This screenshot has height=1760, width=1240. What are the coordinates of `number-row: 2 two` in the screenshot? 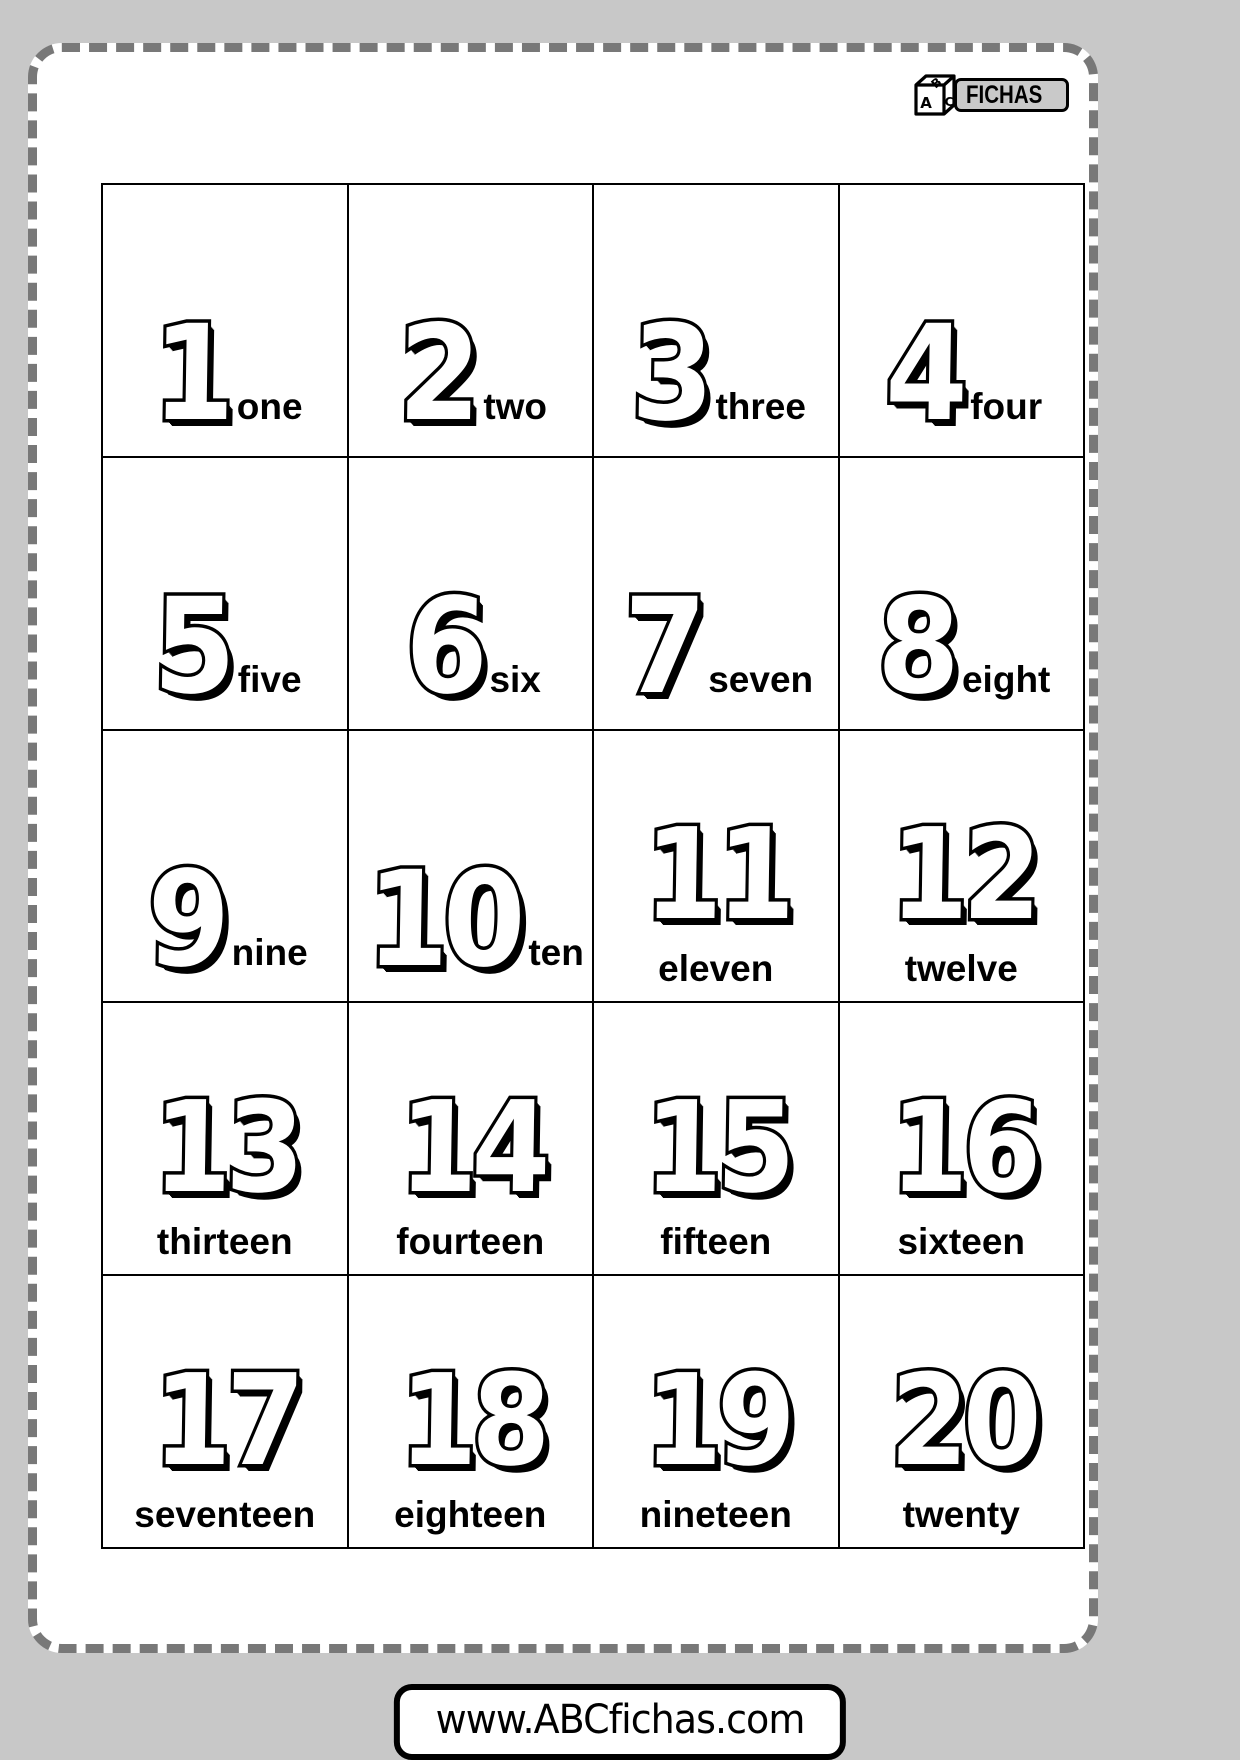 It's located at (470, 374).